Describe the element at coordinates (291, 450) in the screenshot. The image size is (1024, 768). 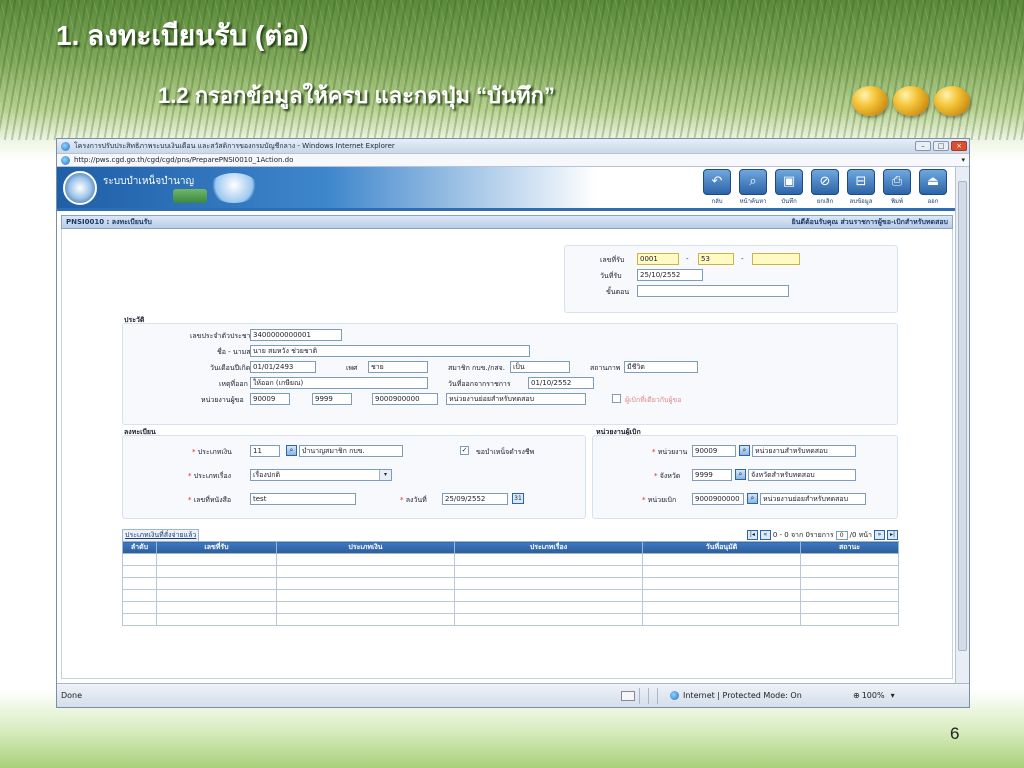
I see `money-type-lookup-icon: ⌕` at that location.